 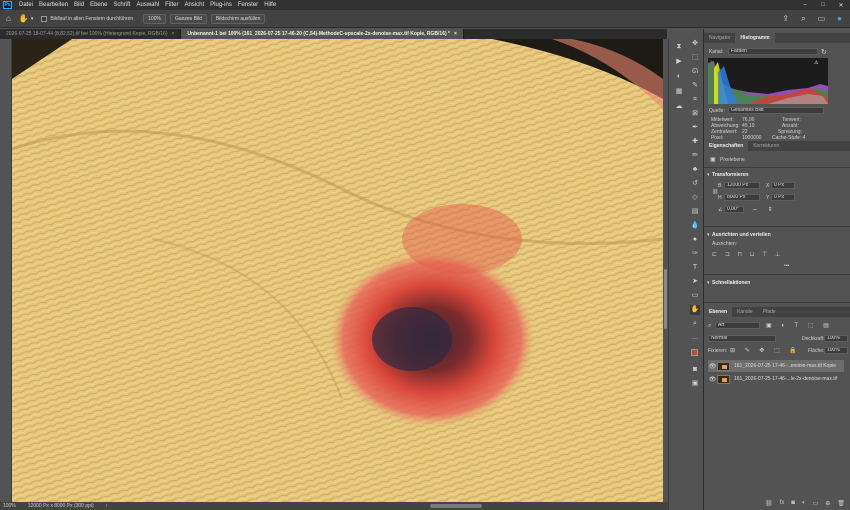 What do you see at coordinates (737, 325) in the screenshot?
I see `layer-filter-select: Art` at bounding box center [737, 325].